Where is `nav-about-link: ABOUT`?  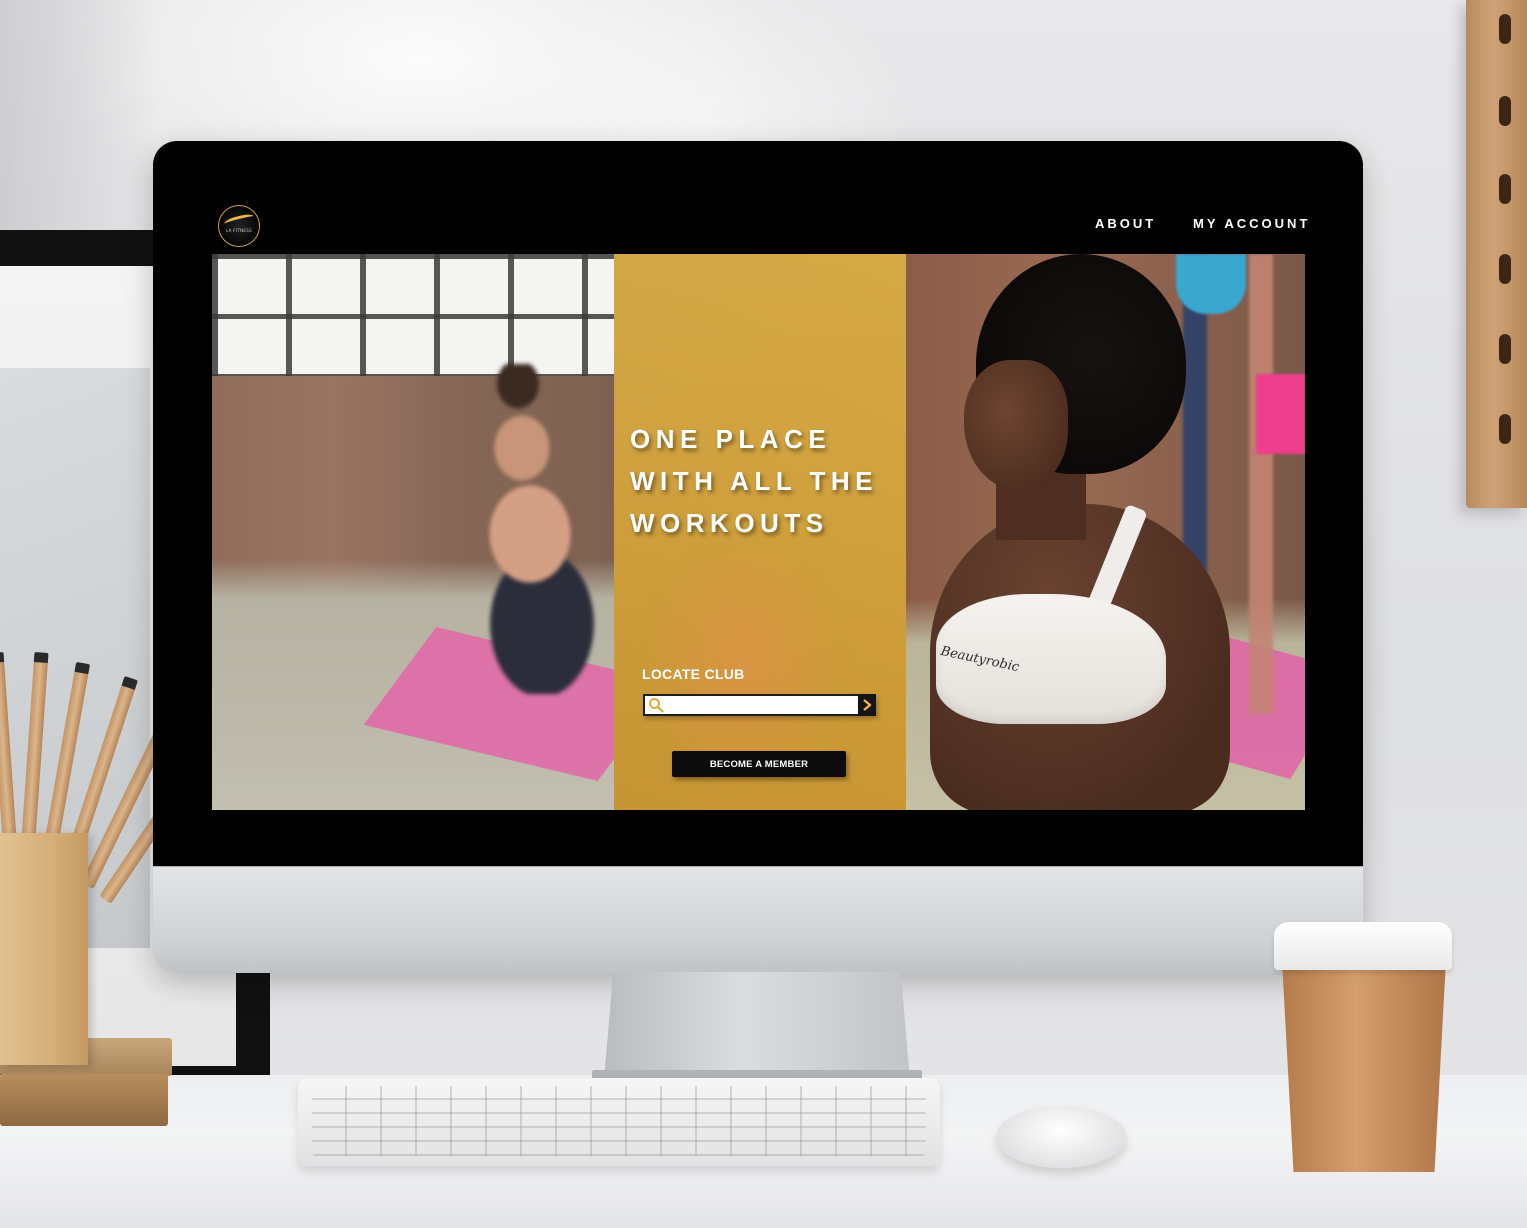 nav-about-link: ABOUT is located at coordinates (1125, 223).